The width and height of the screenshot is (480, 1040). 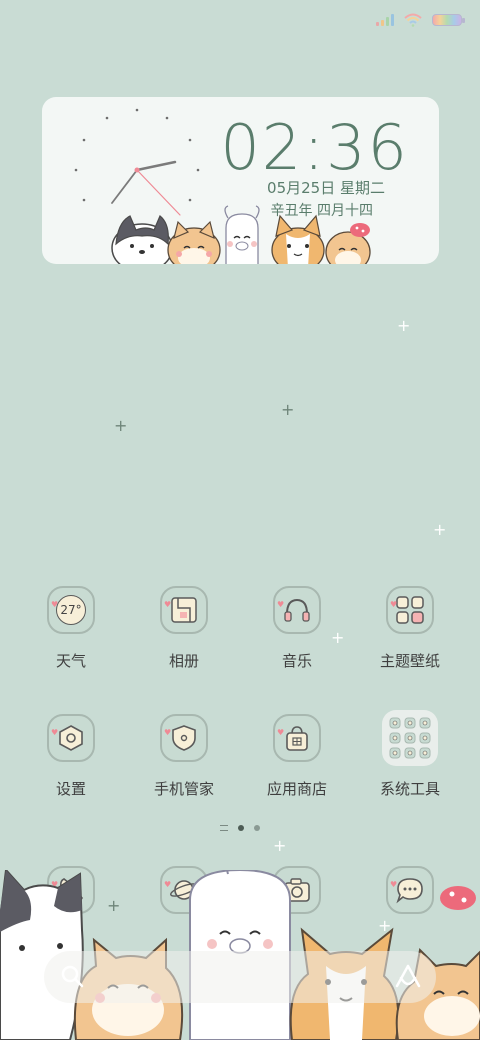 What do you see at coordinates (224, 828) in the screenshot?
I see `page-list-icon` at bounding box center [224, 828].